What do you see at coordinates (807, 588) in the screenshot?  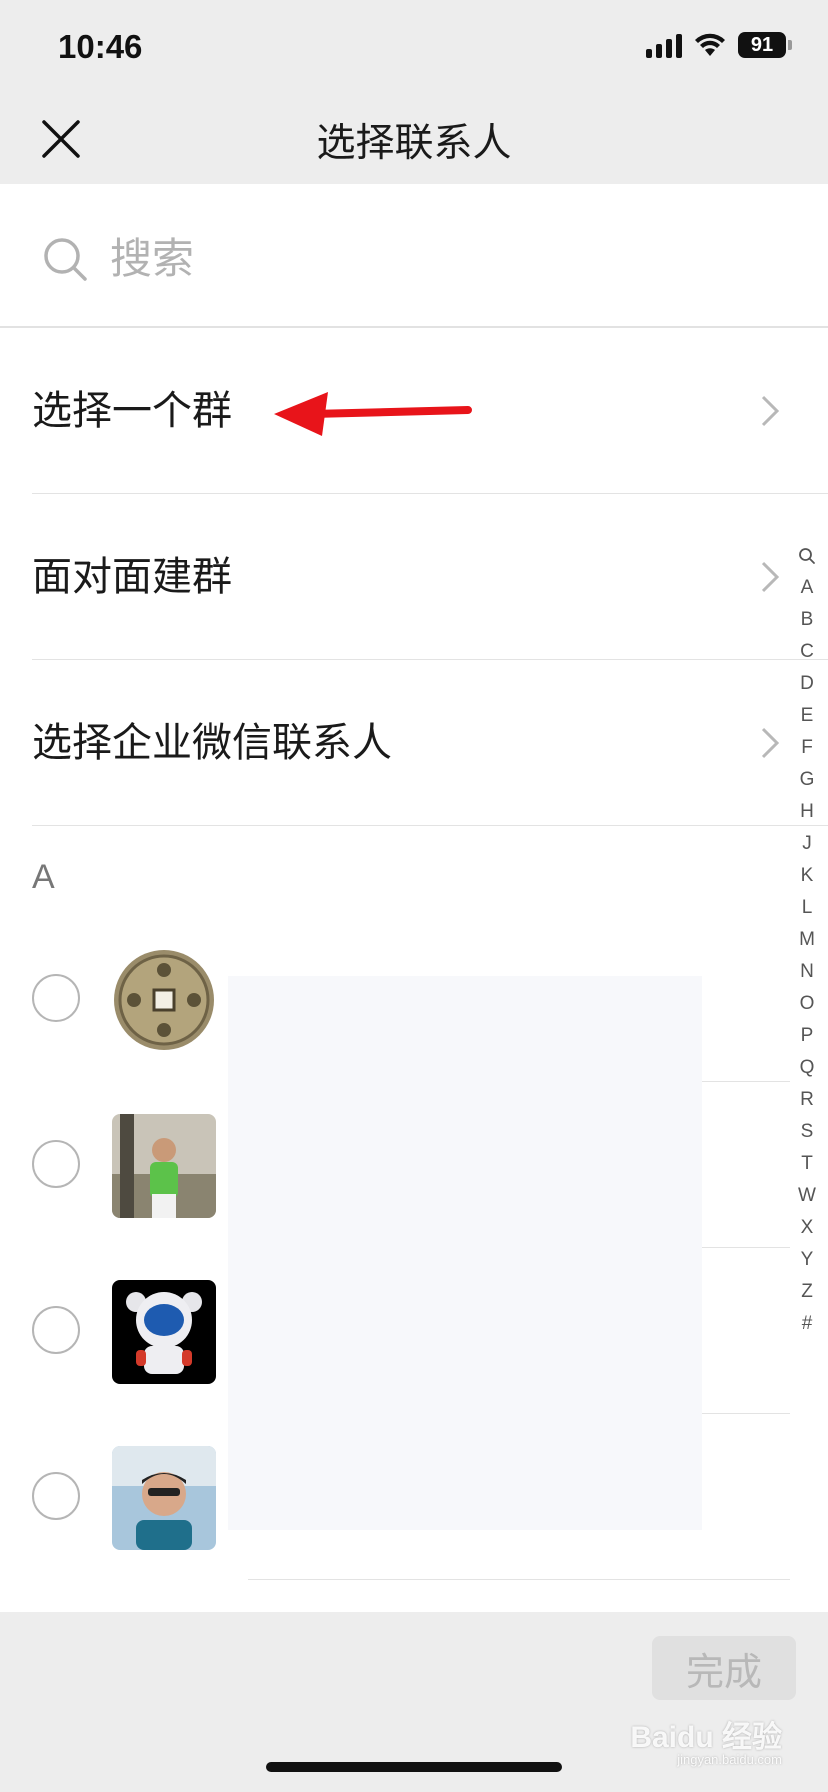 I see `index-letter: A` at bounding box center [807, 588].